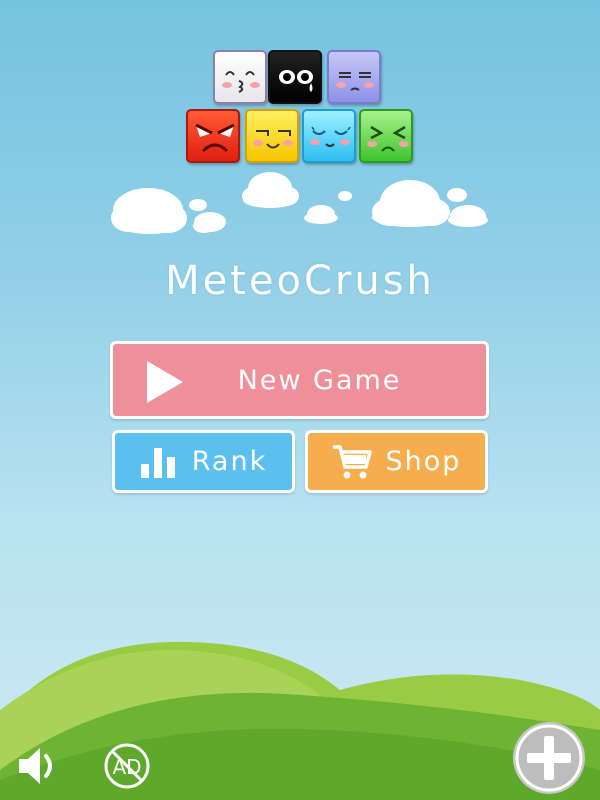  Describe the element at coordinates (354, 77) in the screenshot. I see `sleepy-face-block-icon` at that location.